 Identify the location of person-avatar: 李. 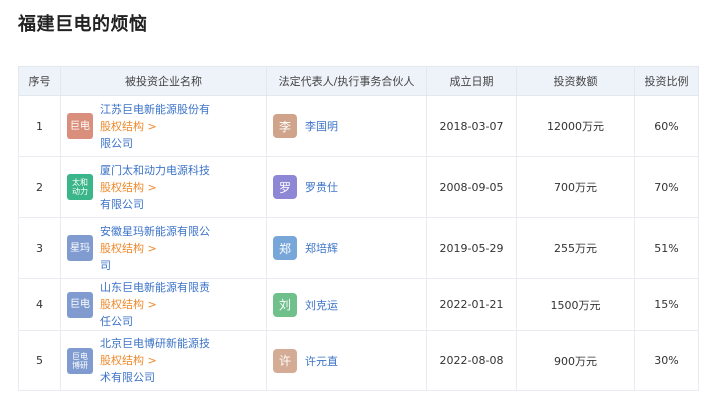
(285, 126).